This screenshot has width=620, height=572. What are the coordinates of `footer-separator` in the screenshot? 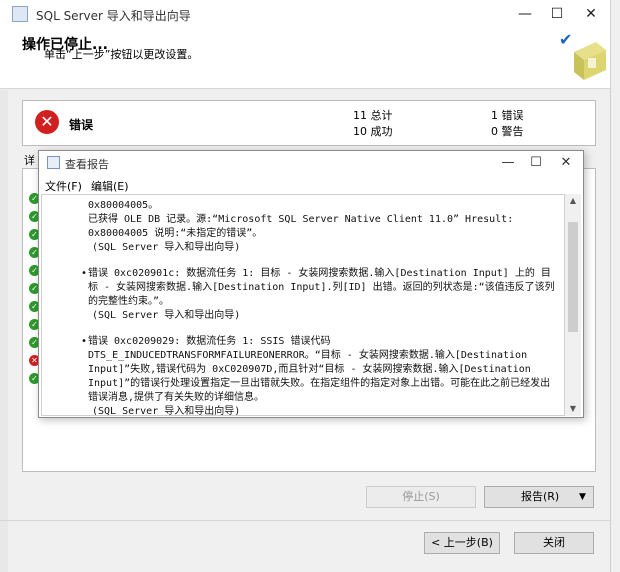 It's located at (305, 520).